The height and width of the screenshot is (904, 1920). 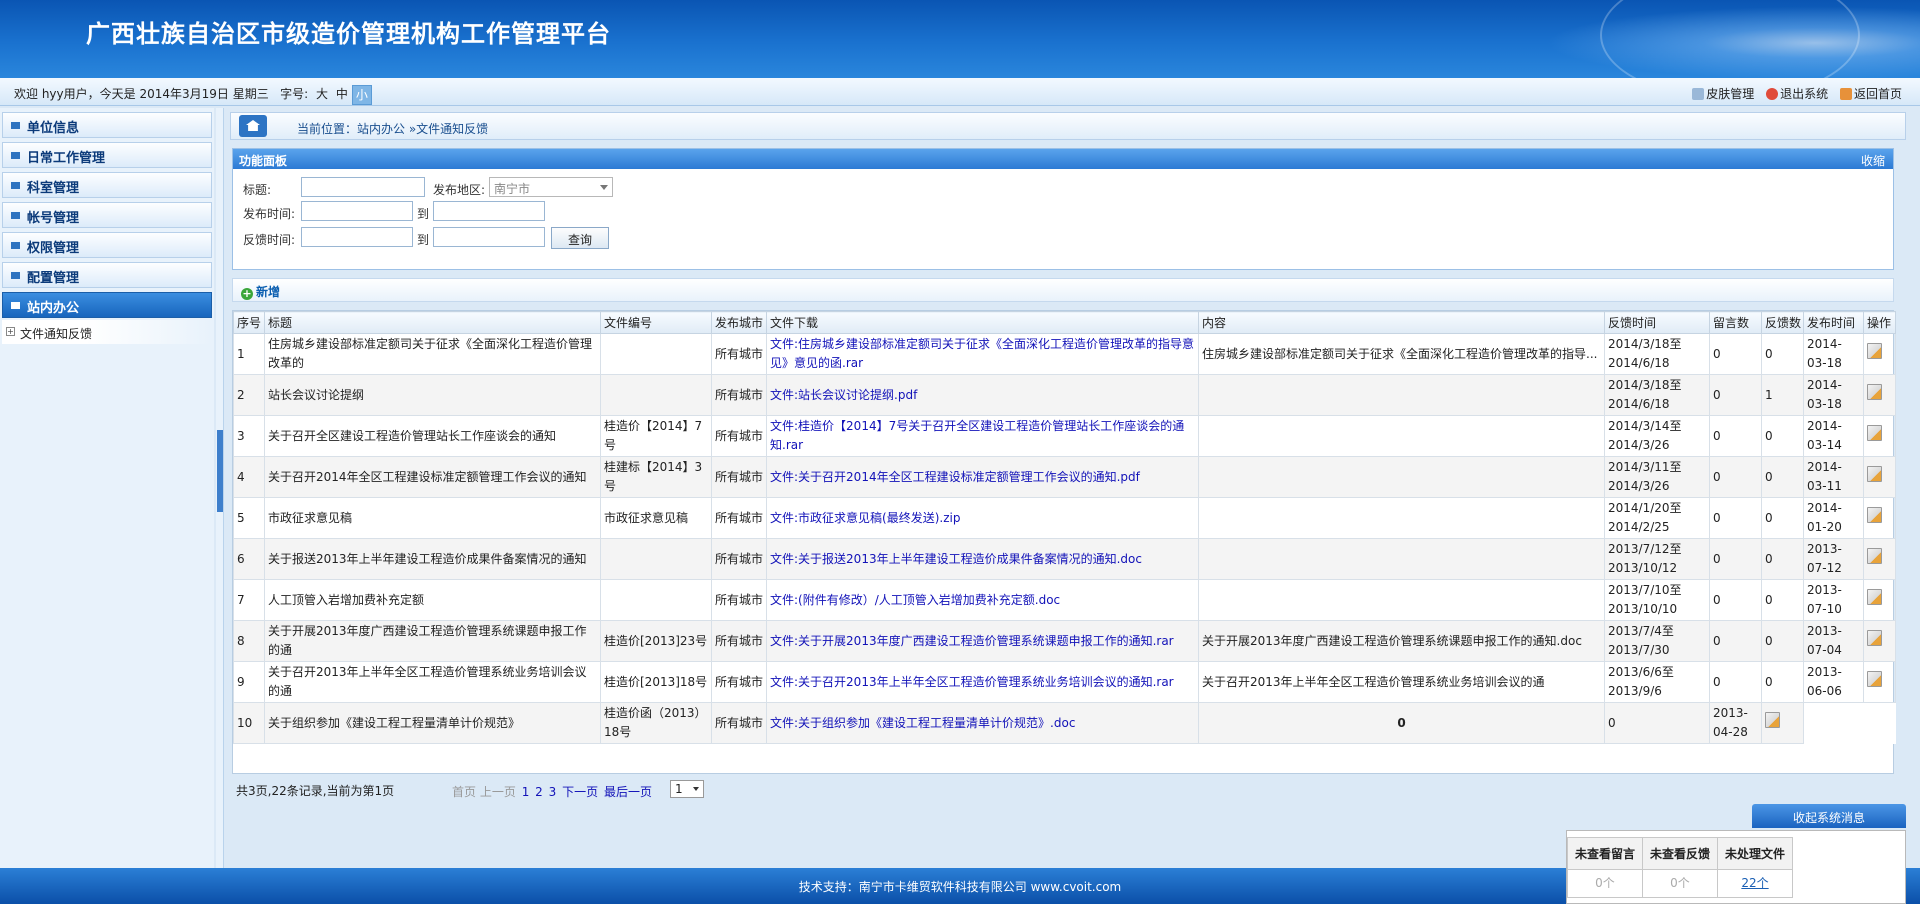 What do you see at coordinates (361, 95) in the screenshot?
I see `font-size-small: 小` at bounding box center [361, 95].